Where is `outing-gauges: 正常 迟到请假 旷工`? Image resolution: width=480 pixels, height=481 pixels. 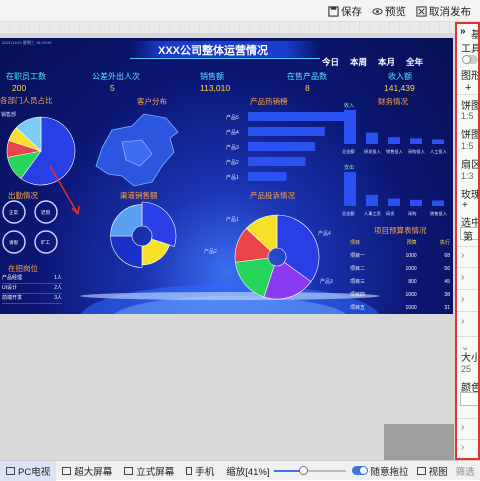 outing-gauges: 正常 迟到请假 旷工 is located at coordinates (35, 229).